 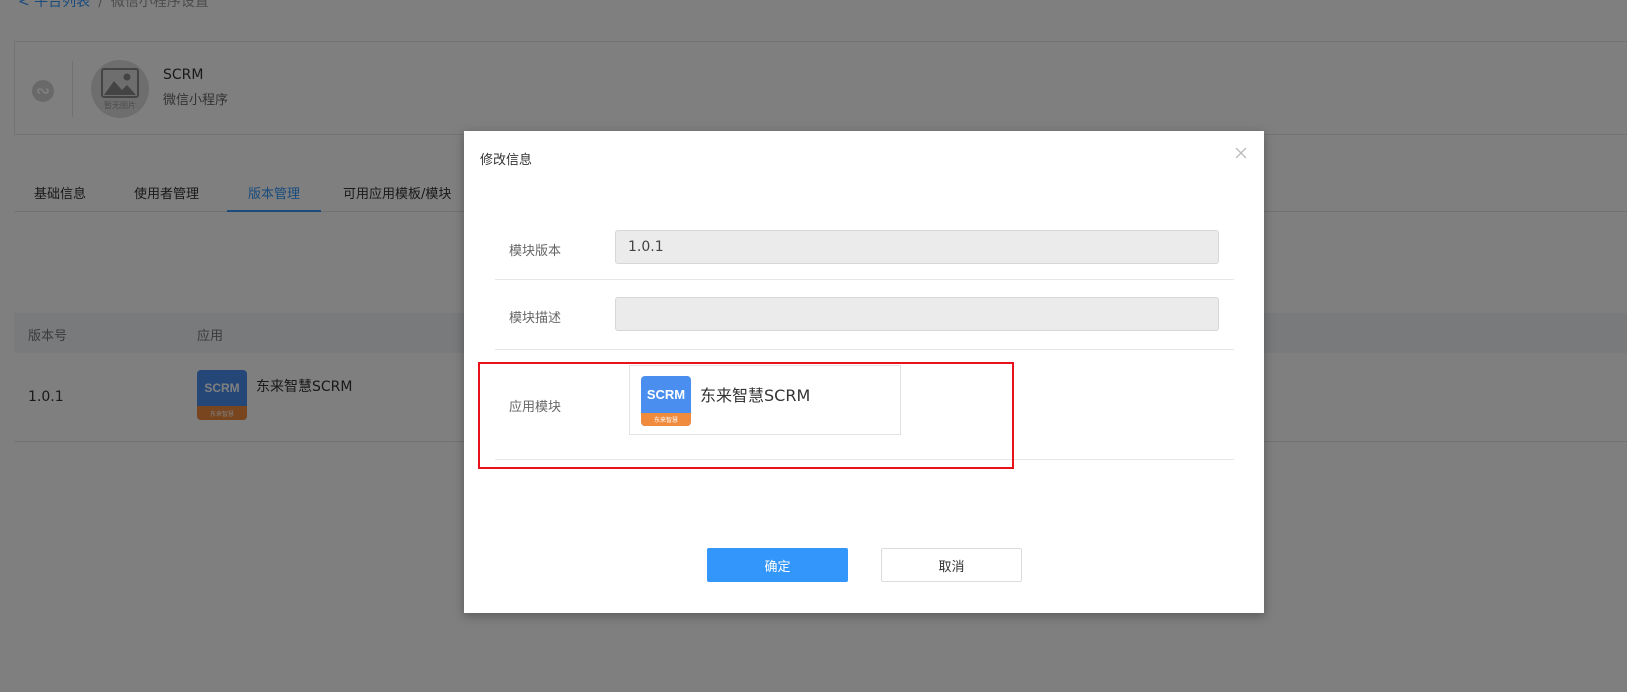 What do you see at coordinates (535, 318) in the screenshot?
I see `description-label: 模块描述` at bounding box center [535, 318].